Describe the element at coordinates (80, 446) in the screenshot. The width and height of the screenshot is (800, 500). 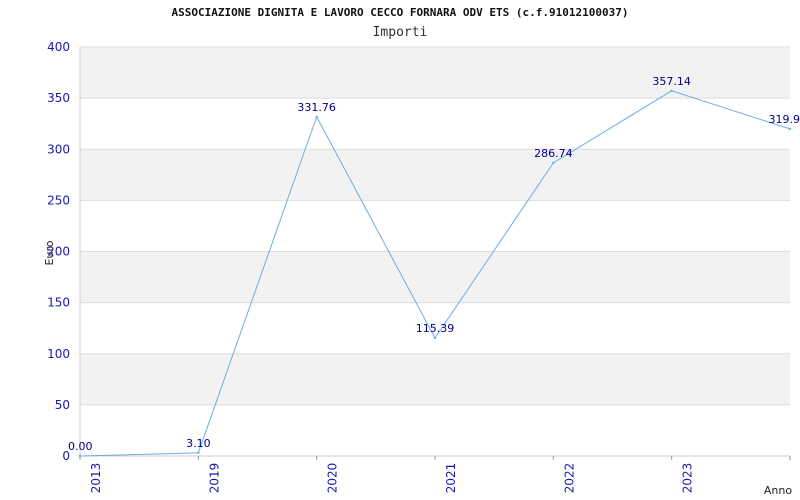
I see `data-label: 0.00` at that location.